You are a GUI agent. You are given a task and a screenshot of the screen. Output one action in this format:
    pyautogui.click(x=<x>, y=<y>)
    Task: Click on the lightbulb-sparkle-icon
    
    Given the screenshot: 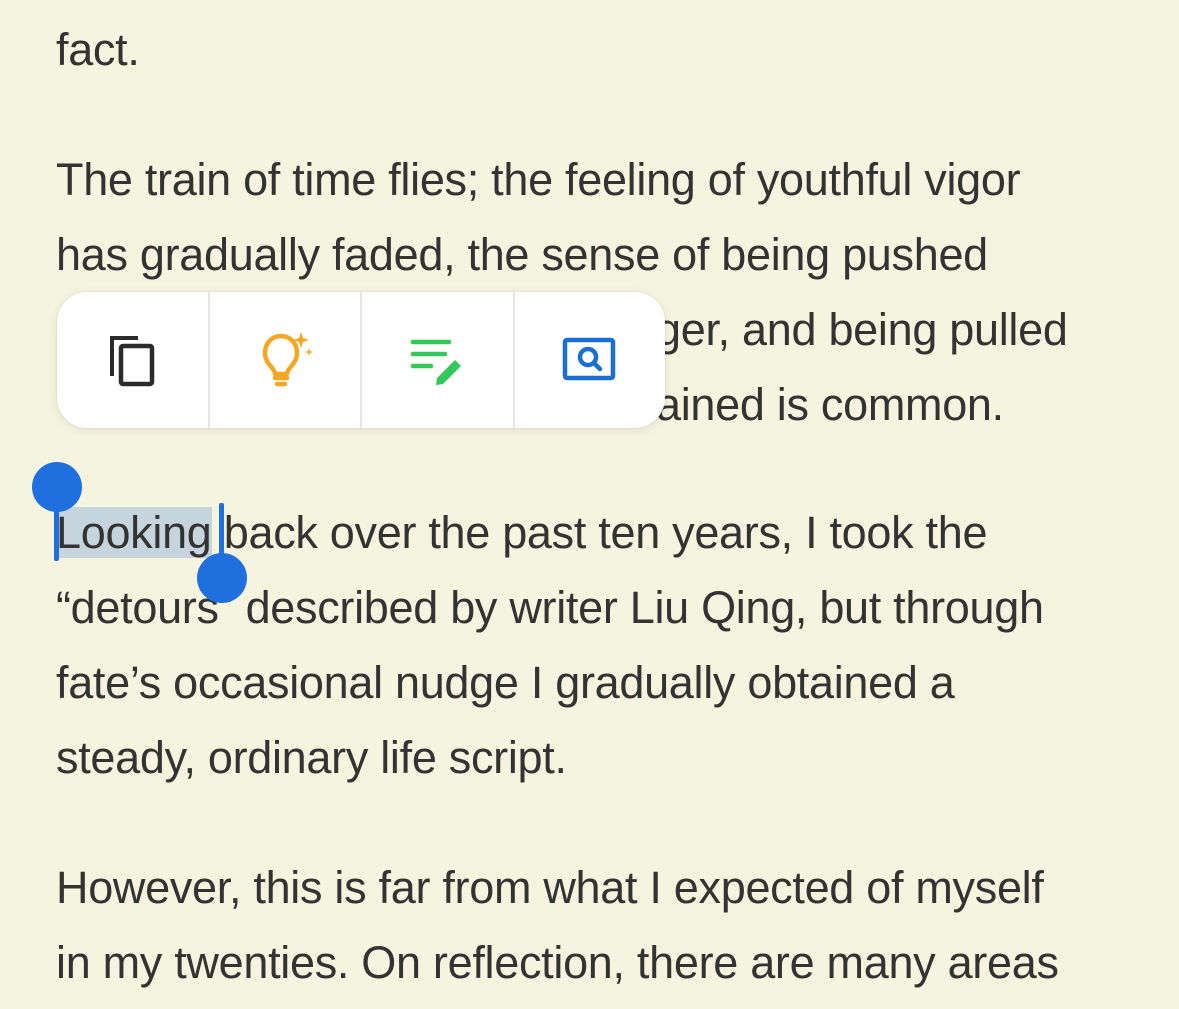 What is the action you would take?
    pyautogui.click(x=285, y=360)
    